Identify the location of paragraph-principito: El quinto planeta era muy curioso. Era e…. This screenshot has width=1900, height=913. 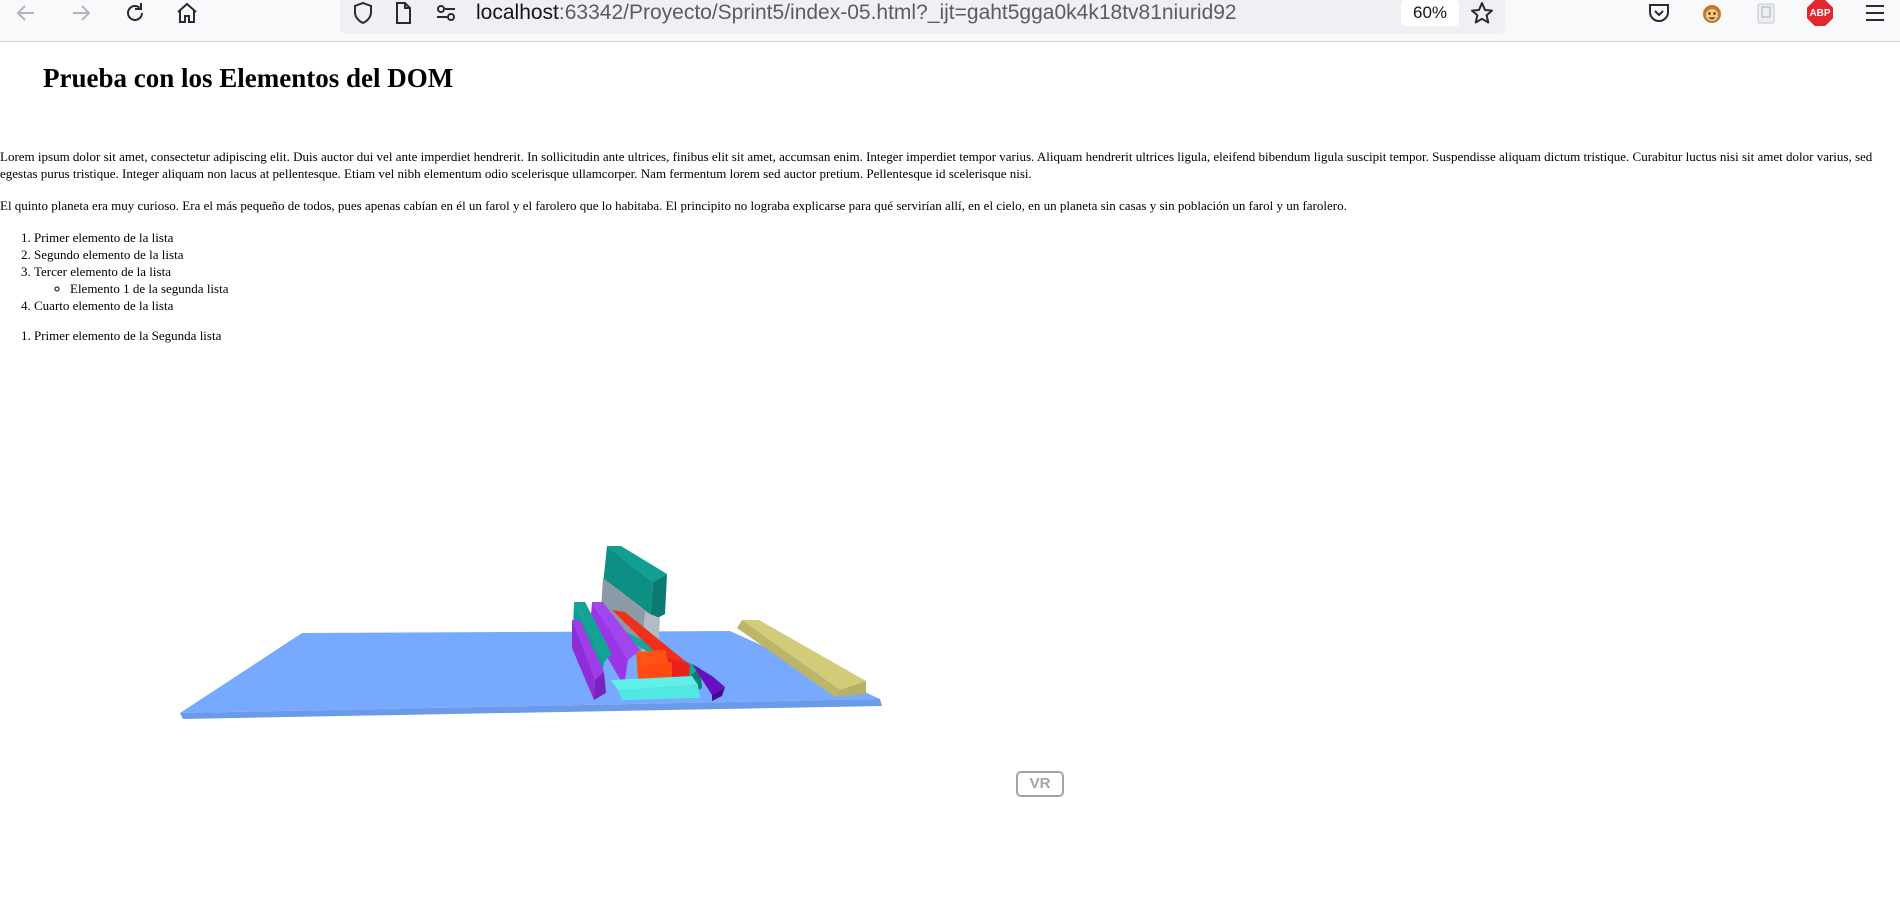
(673, 205).